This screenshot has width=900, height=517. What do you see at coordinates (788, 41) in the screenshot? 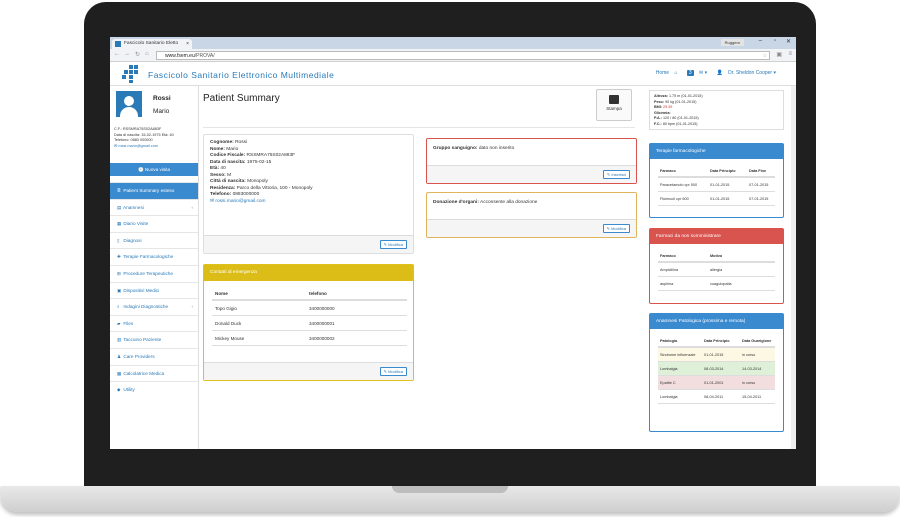
I see `close-window-icon: ✕` at bounding box center [788, 41].